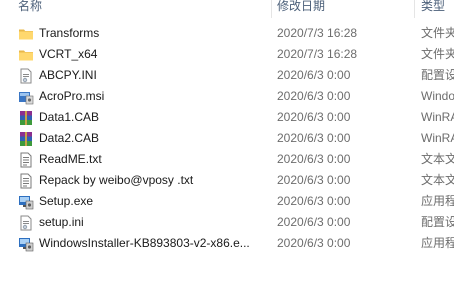 This screenshot has width=454, height=283. What do you see at coordinates (227, 117) in the screenshot?
I see `file-row: Data1.CAB 2020/6/3 0:00 WinRAR` at bounding box center [227, 117].